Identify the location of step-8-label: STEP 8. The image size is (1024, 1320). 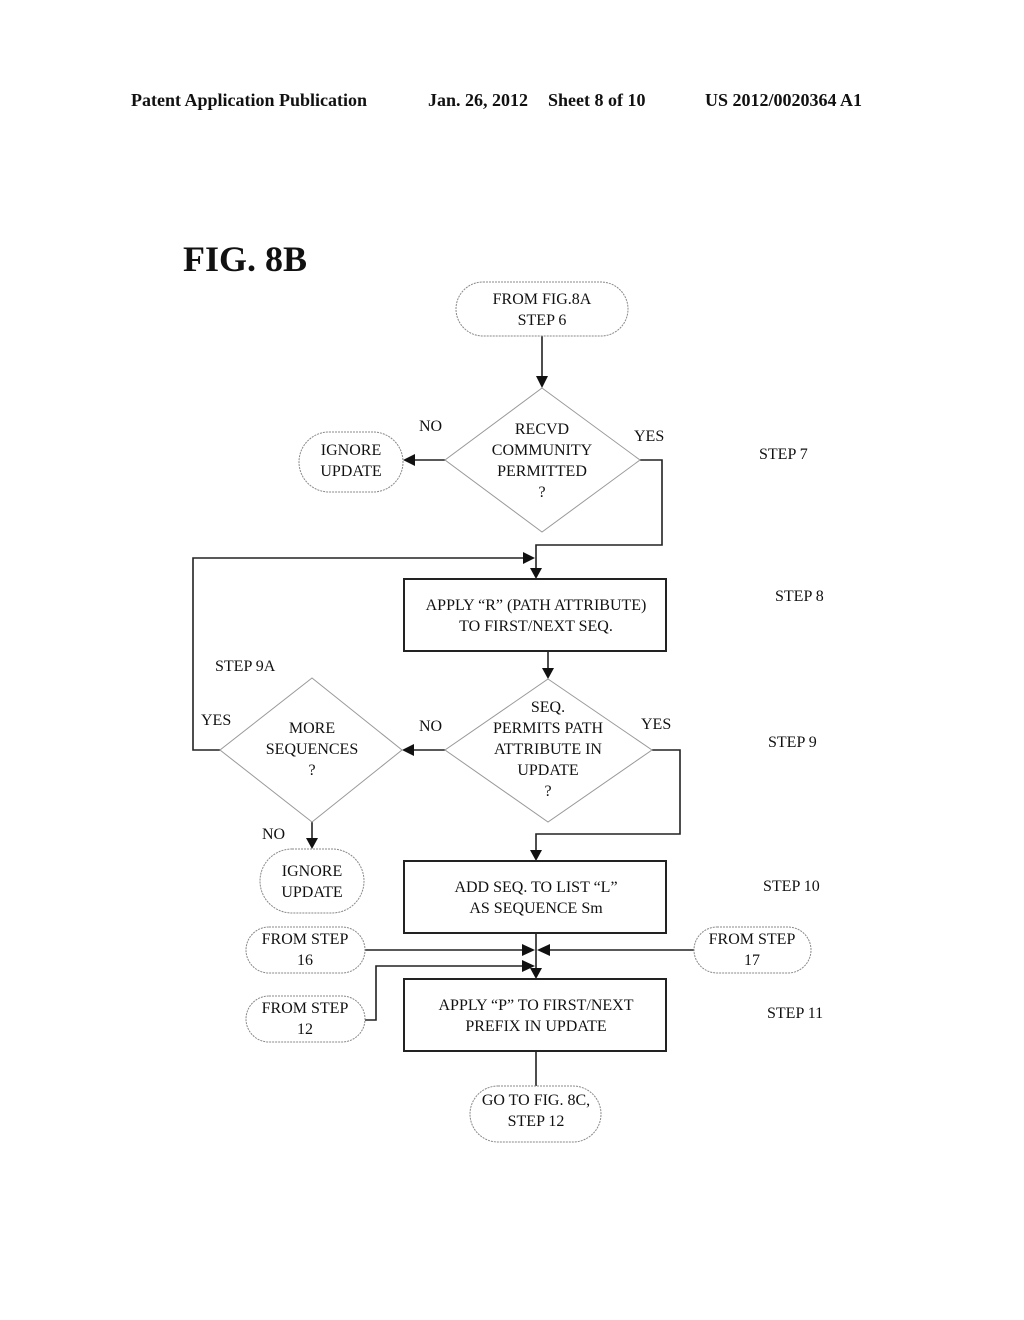
(799, 596).